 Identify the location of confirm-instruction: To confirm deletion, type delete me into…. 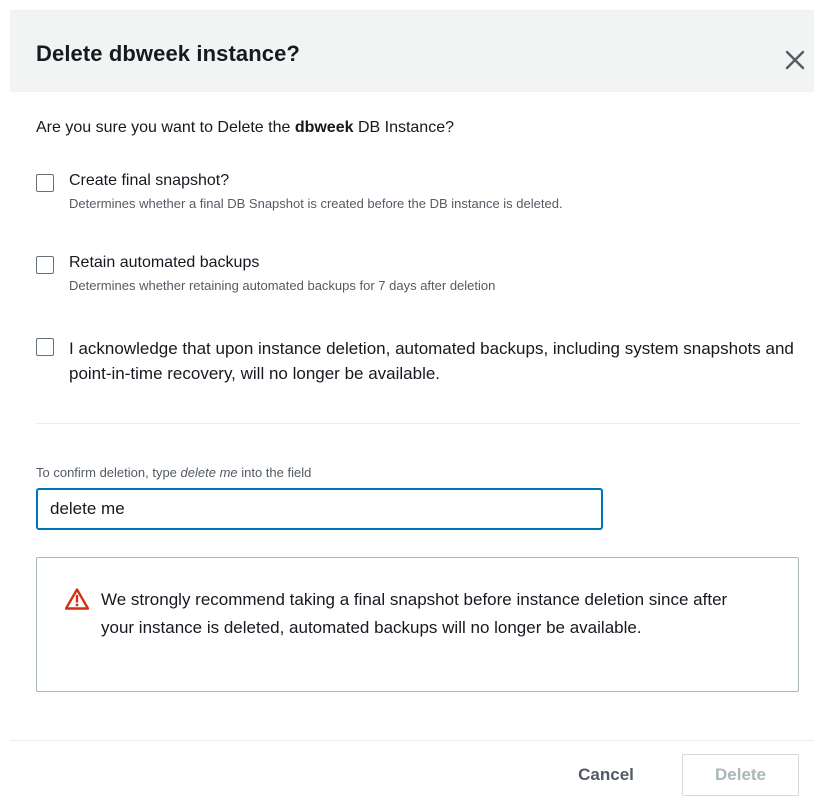
(173, 472).